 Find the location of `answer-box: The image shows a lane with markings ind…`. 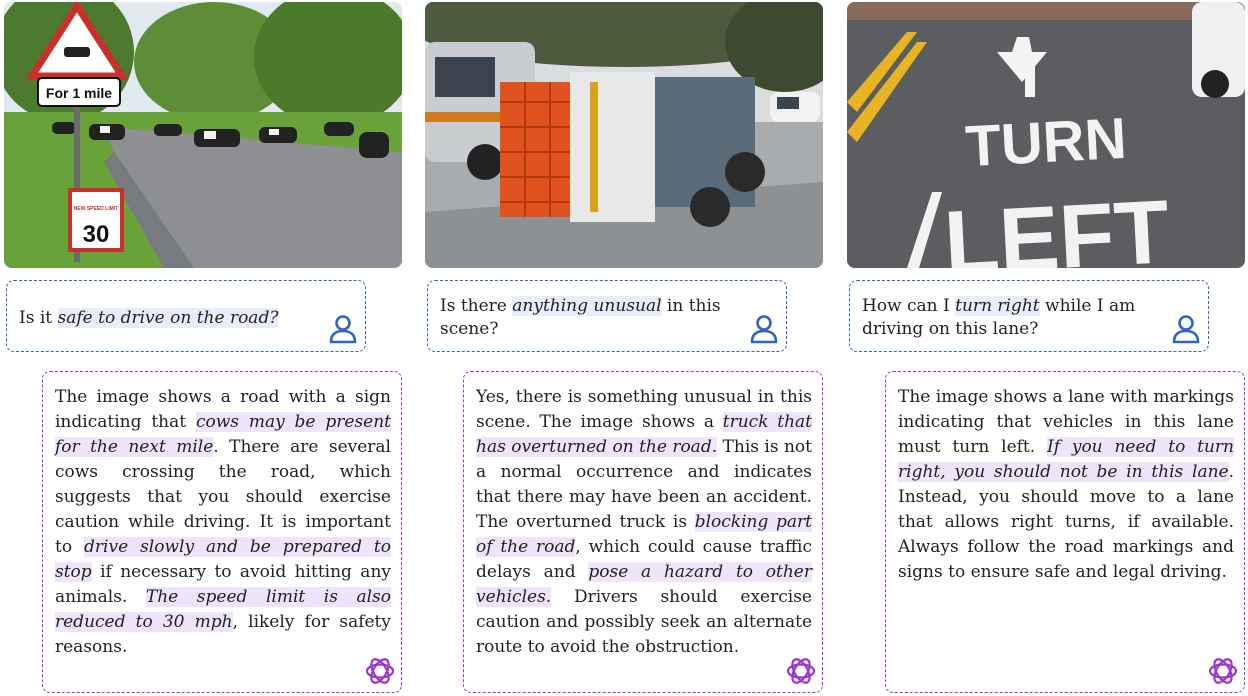

answer-box: The image shows a lane with markings ind… is located at coordinates (1065, 532).